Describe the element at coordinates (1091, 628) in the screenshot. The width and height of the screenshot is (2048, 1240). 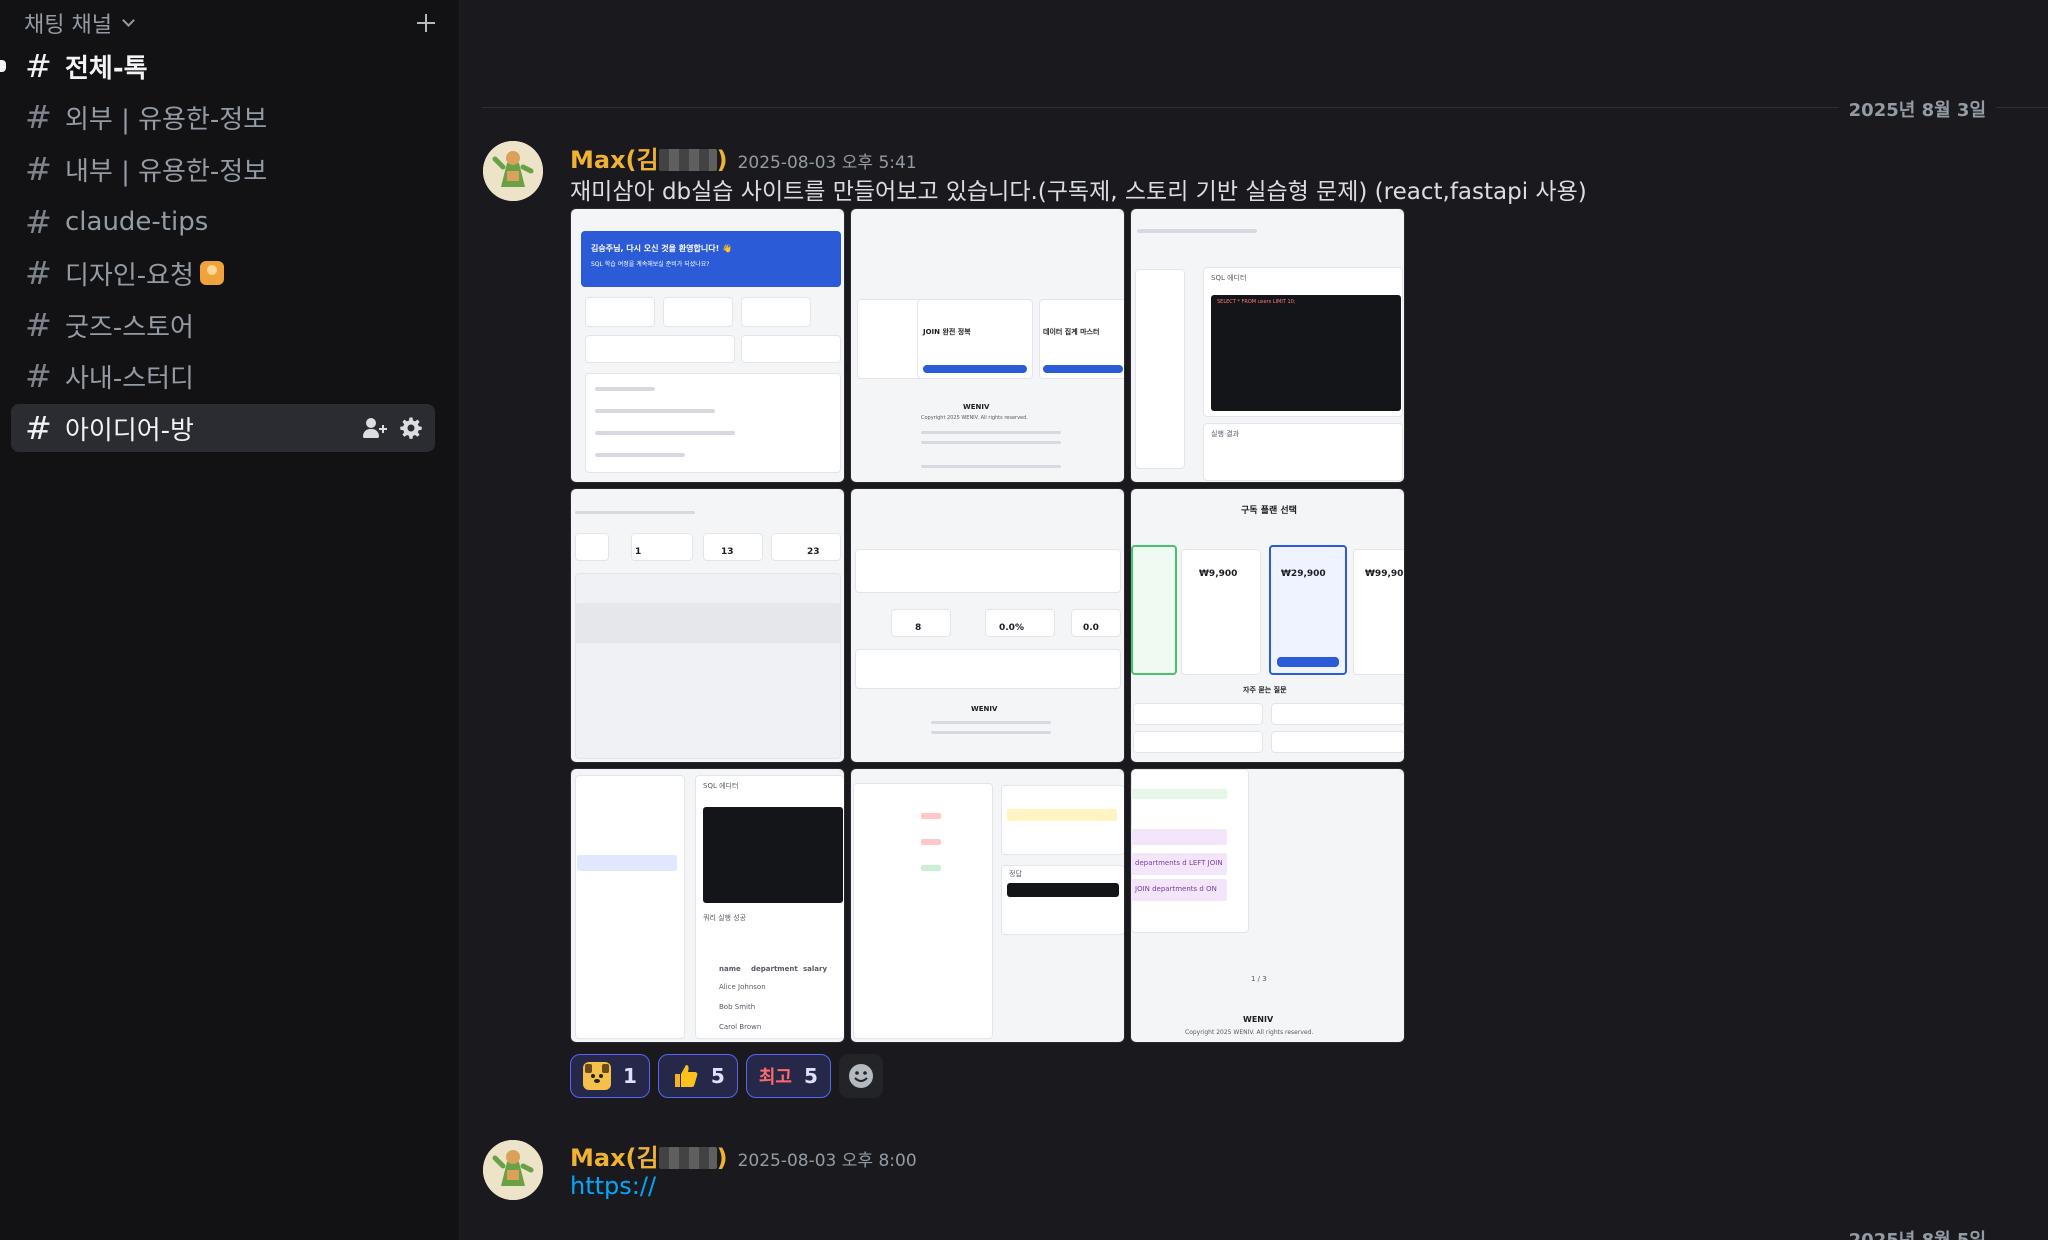
I see `thumb-text: 0.0` at that location.